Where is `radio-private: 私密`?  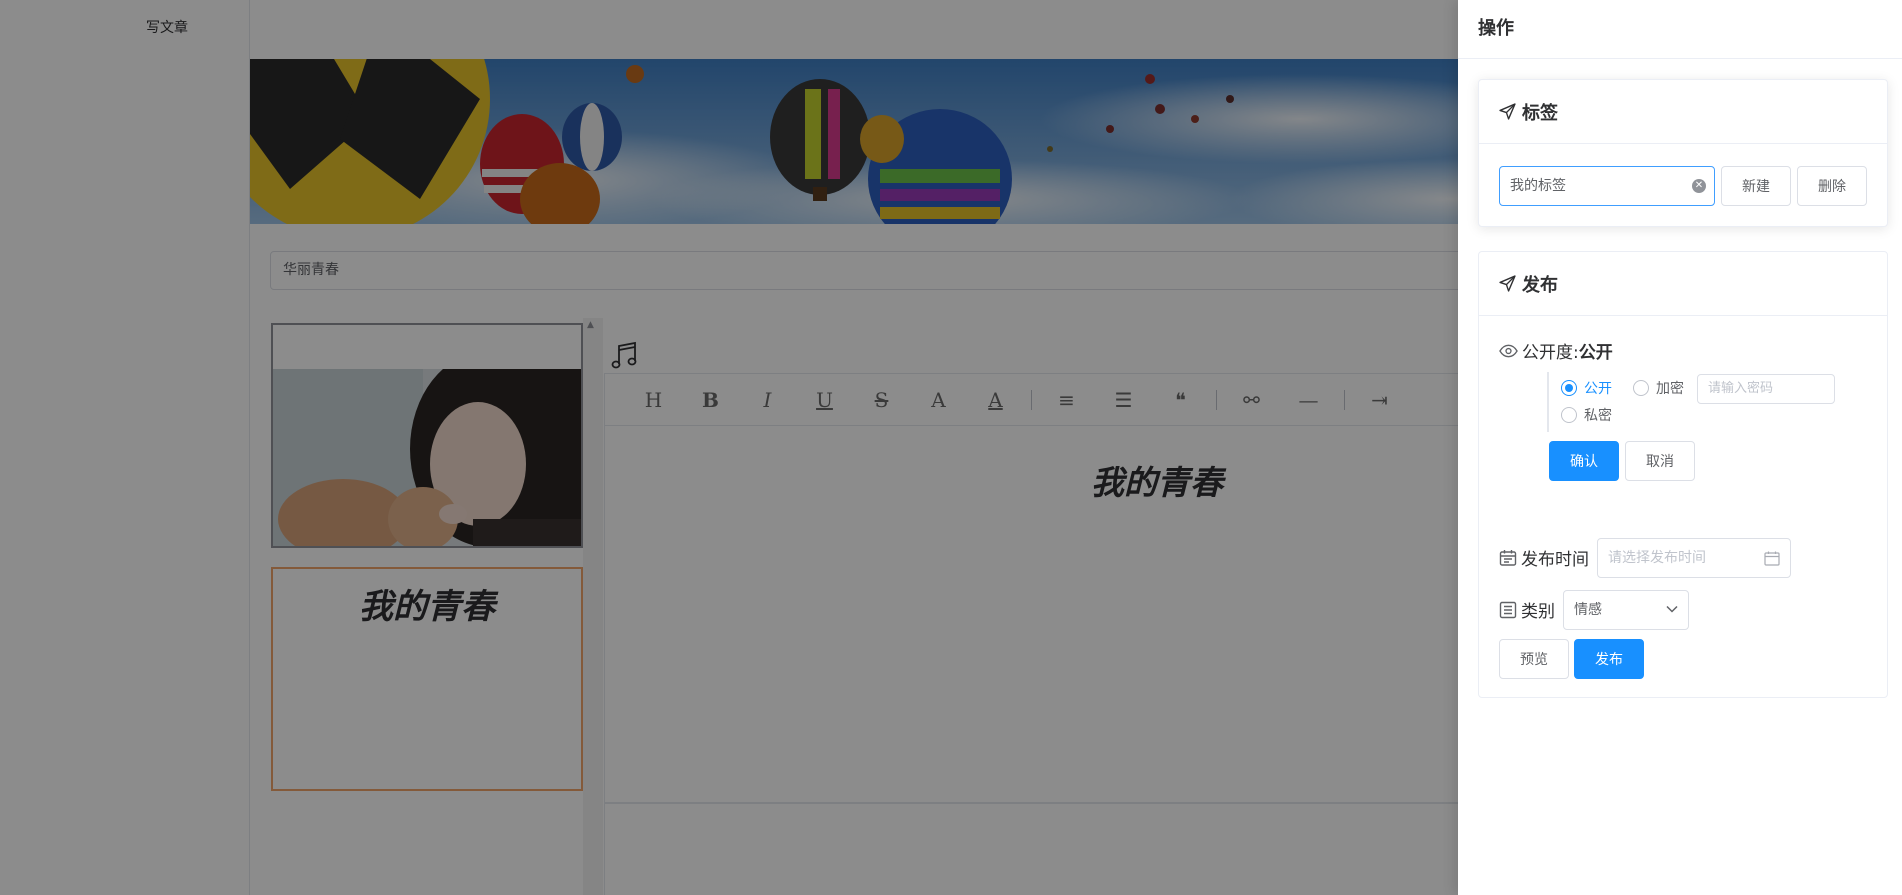 radio-private: 私密 is located at coordinates (1586, 415).